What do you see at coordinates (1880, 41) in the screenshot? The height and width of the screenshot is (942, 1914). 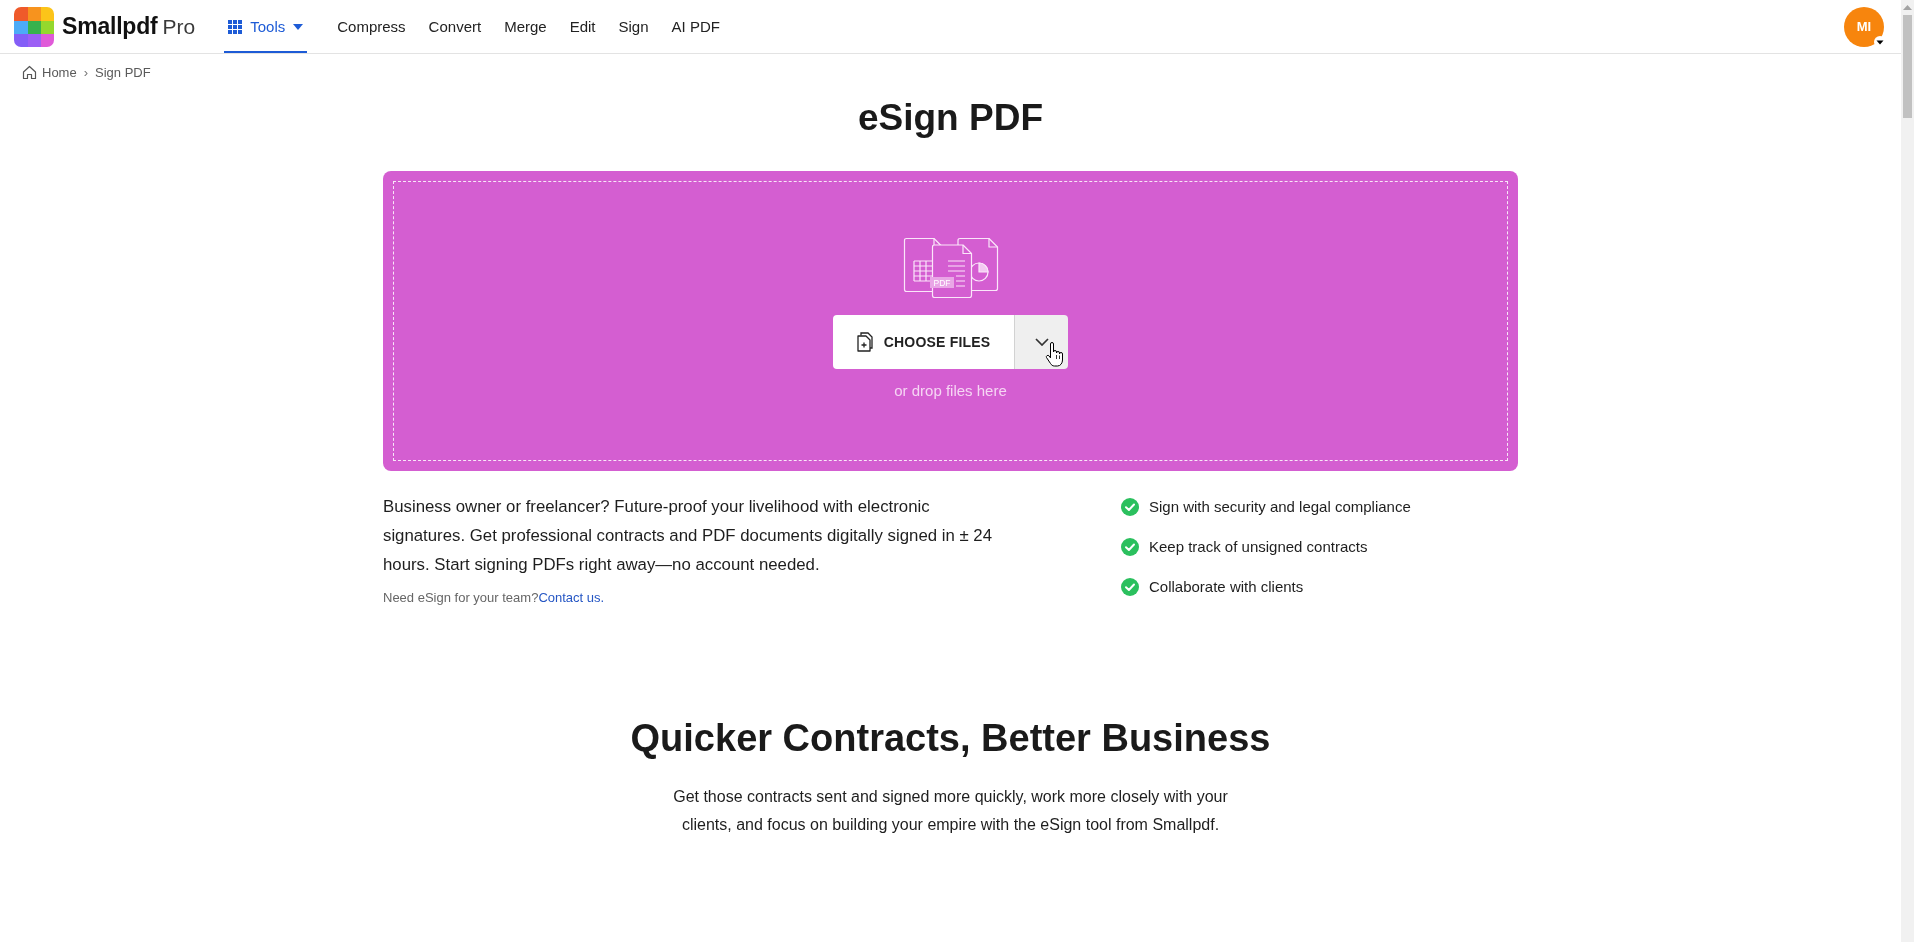 I see `dropdown-caret-icon` at bounding box center [1880, 41].